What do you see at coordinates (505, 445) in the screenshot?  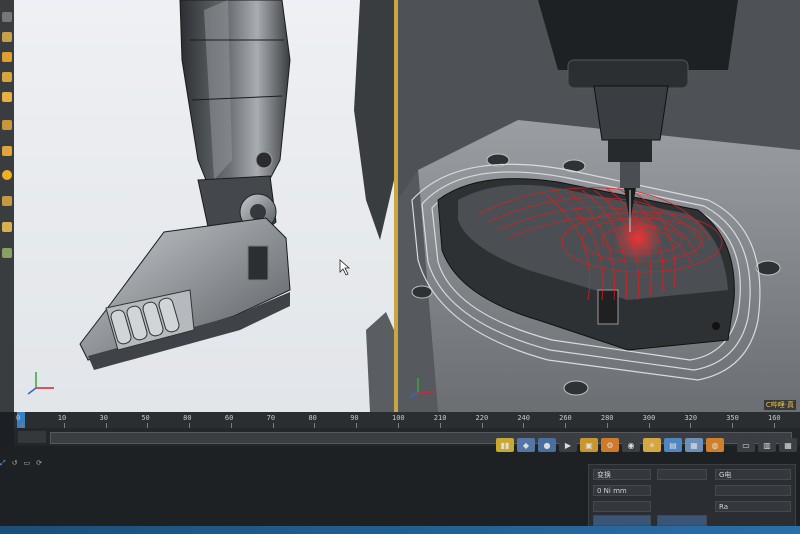 I see `keyframe-icon: ▮▮` at bounding box center [505, 445].